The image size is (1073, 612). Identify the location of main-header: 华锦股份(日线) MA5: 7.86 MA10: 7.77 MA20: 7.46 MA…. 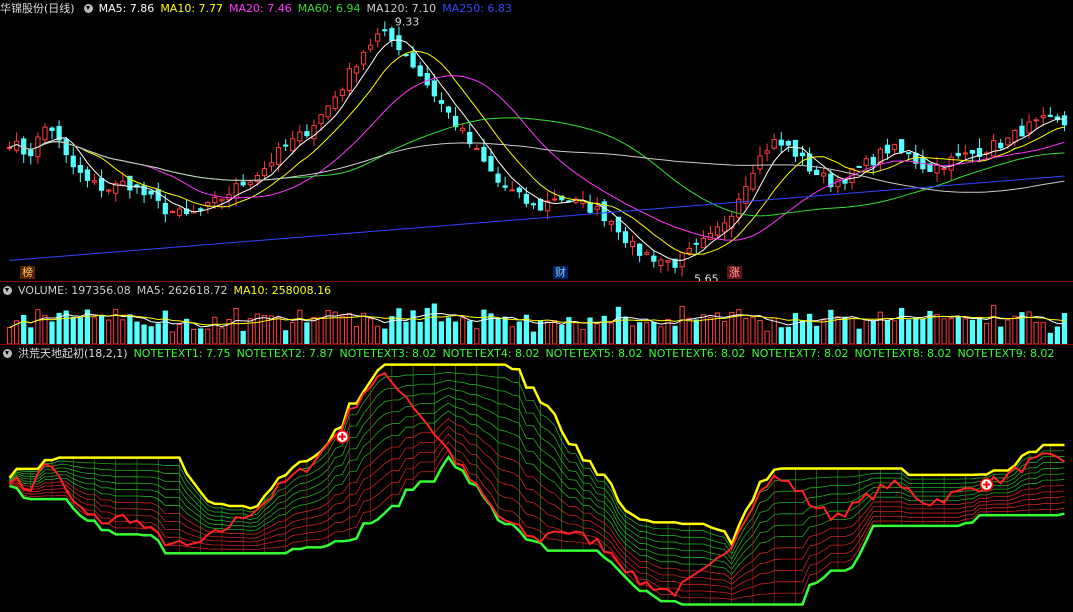
(536, 8).